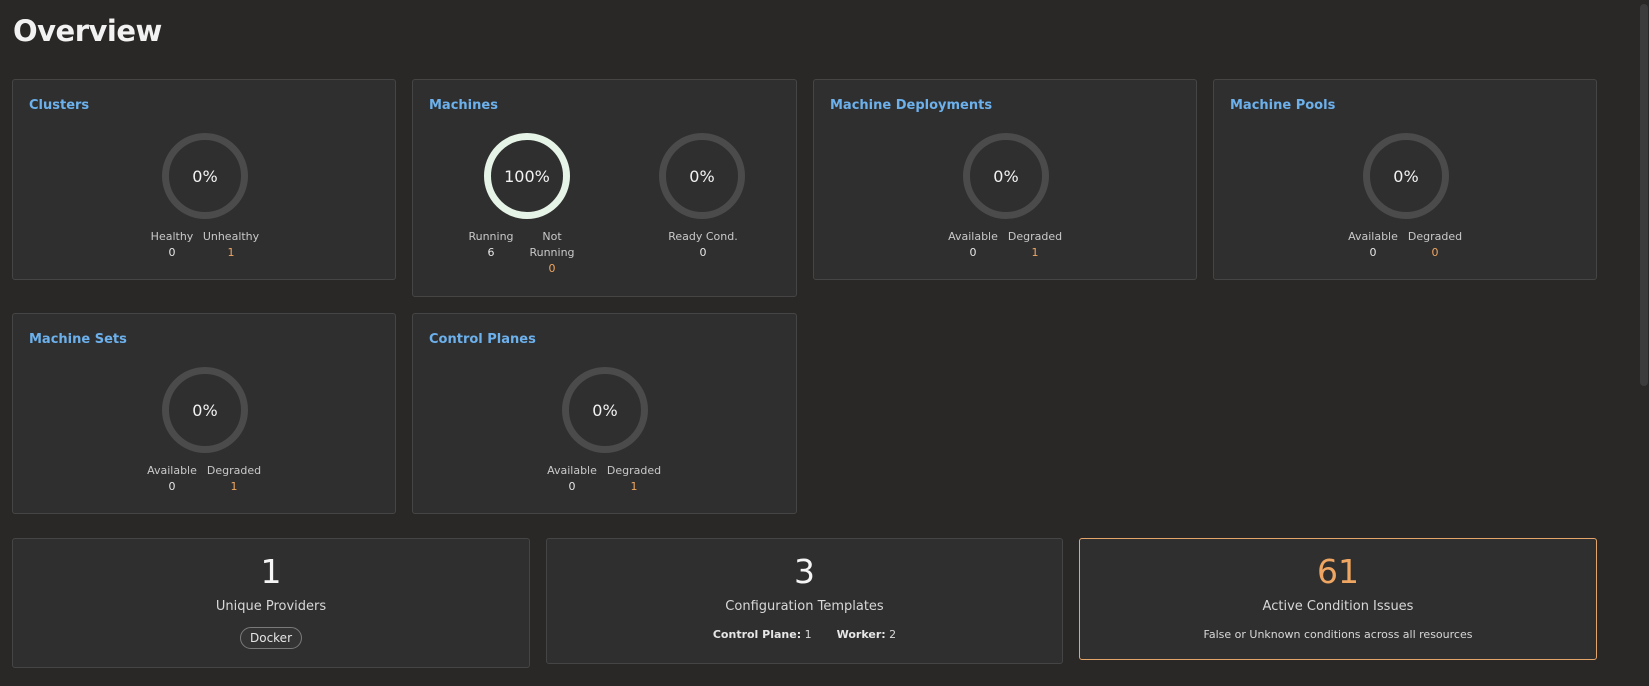  I want to click on machines-title-link: Machines, so click(463, 105).